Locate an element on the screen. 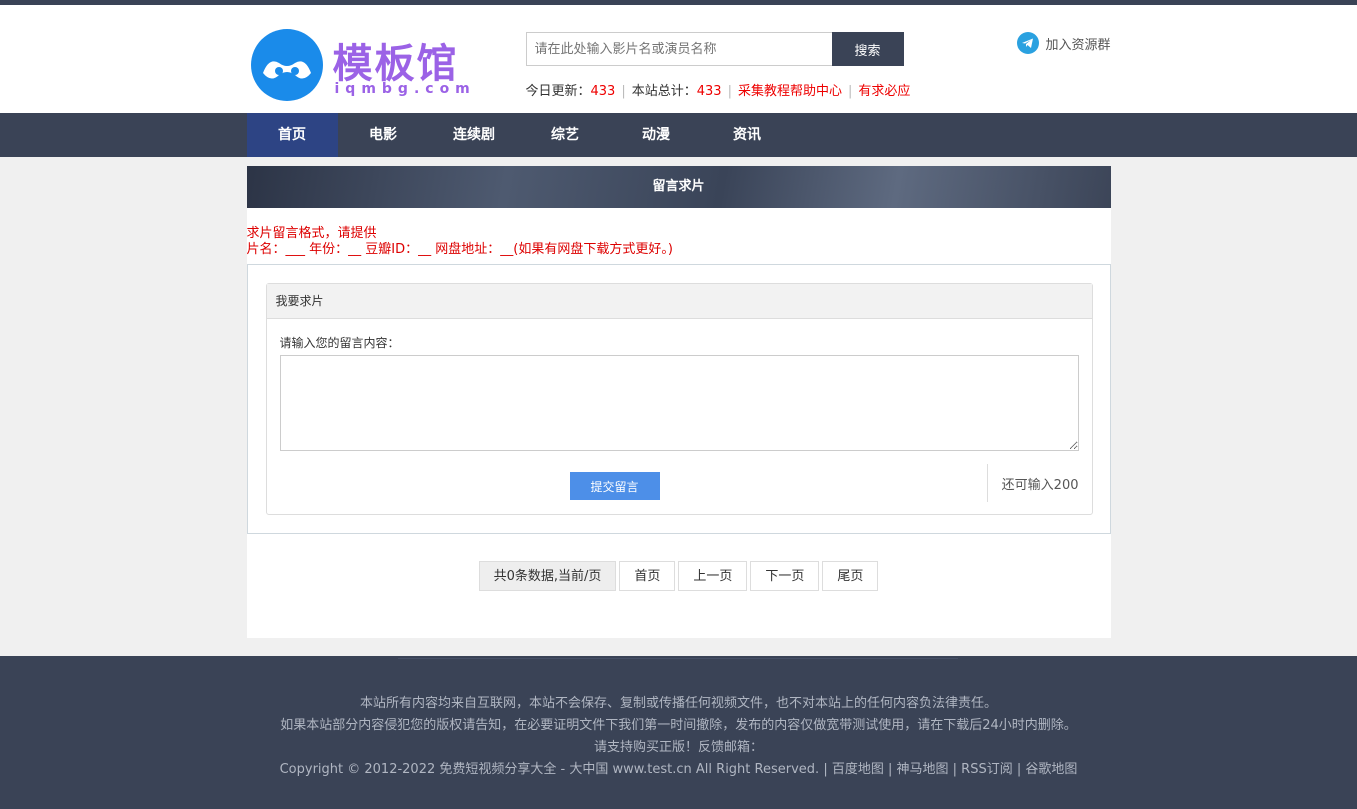  join-group-link: 加入资源群 is located at coordinates (1064, 43).